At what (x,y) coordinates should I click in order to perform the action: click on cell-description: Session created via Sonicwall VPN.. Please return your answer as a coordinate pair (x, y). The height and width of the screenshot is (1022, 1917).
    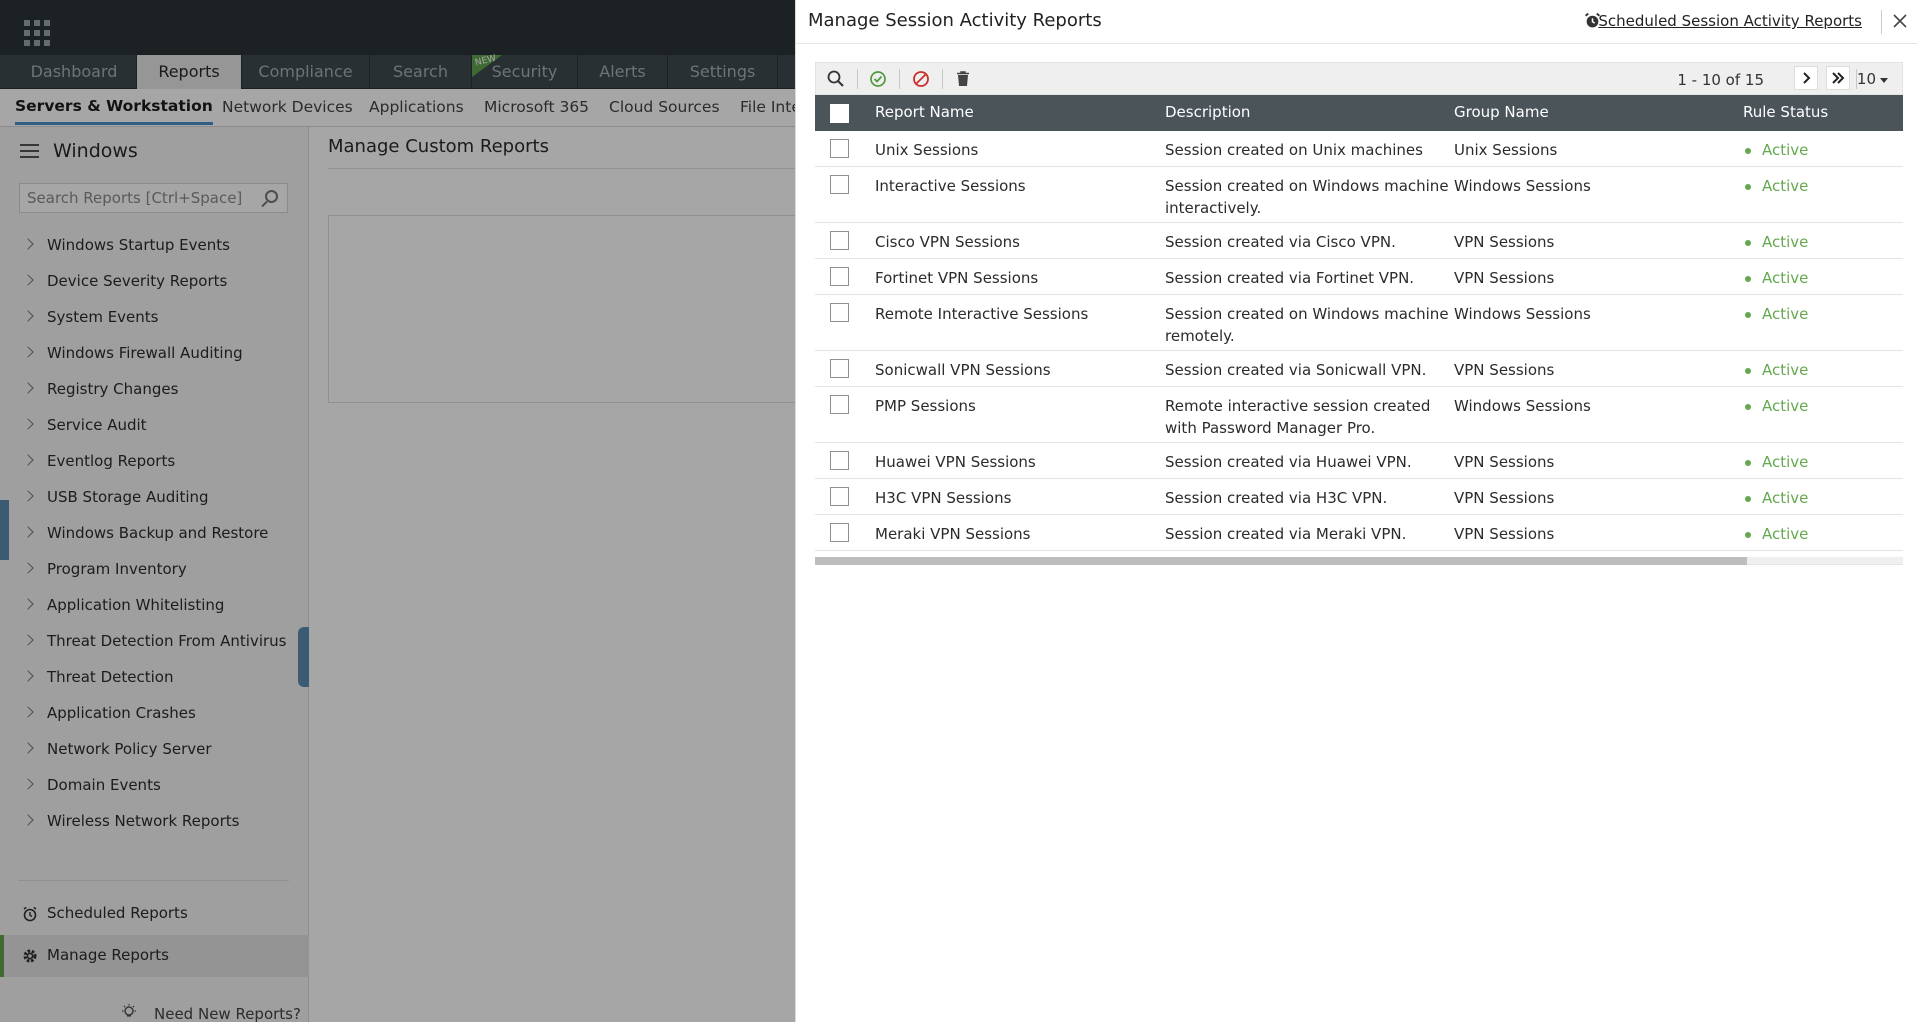
    Looking at the image, I should click on (1296, 370).